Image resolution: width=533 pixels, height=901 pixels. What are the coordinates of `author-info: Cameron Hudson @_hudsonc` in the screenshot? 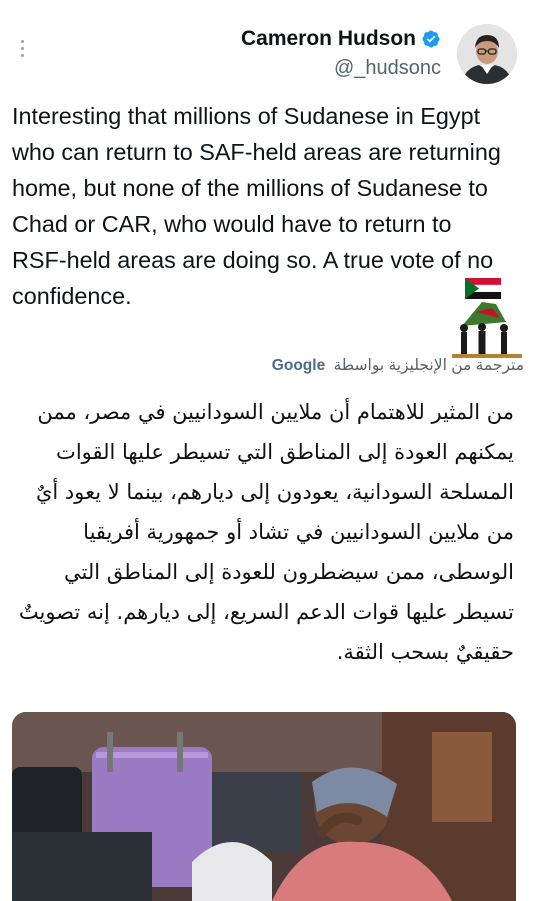 It's located at (341, 53).